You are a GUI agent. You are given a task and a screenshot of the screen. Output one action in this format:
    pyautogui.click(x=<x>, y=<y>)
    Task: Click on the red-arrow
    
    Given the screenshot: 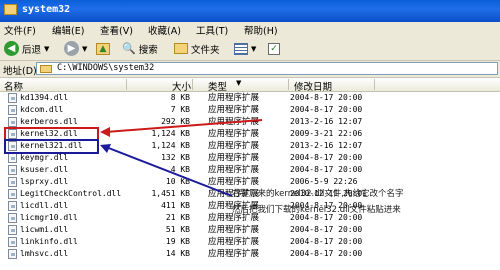 What is the action you would take?
    pyautogui.click(x=184, y=126)
    